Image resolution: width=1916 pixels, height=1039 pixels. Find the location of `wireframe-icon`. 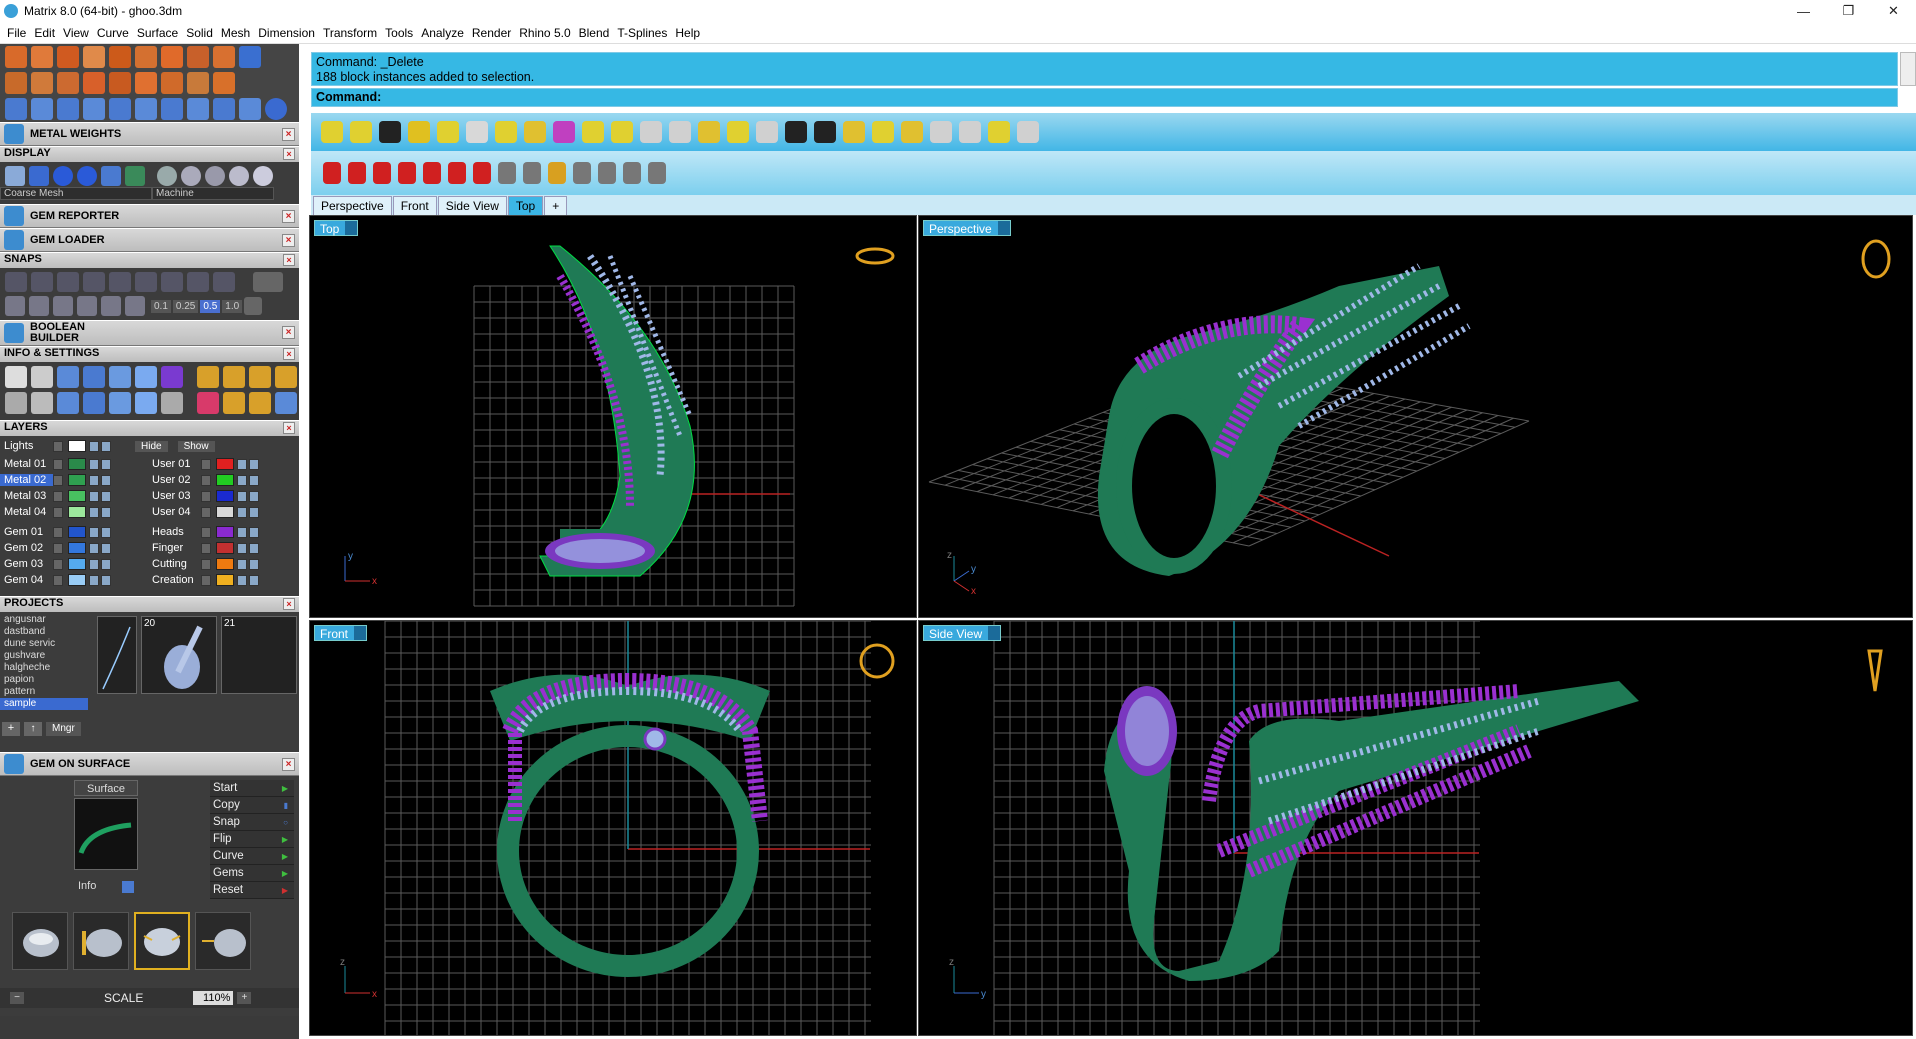

wireframe-icon is located at coordinates (15, 176).